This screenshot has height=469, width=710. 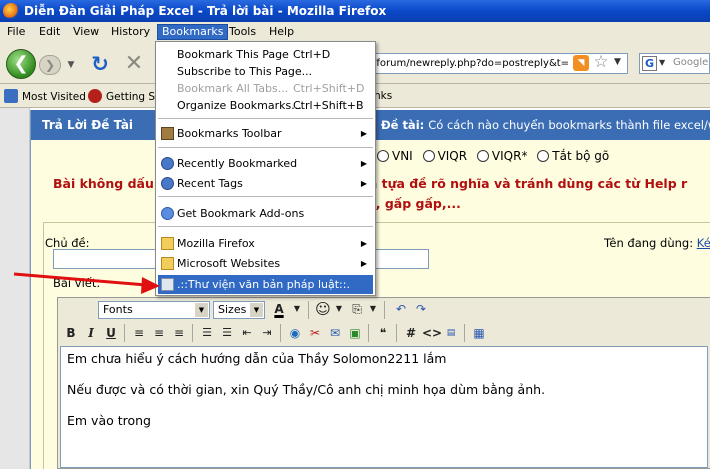 What do you see at coordinates (159, 333) in the screenshot?
I see `align-center-icon: ≡` at bounding box center [159, 333].